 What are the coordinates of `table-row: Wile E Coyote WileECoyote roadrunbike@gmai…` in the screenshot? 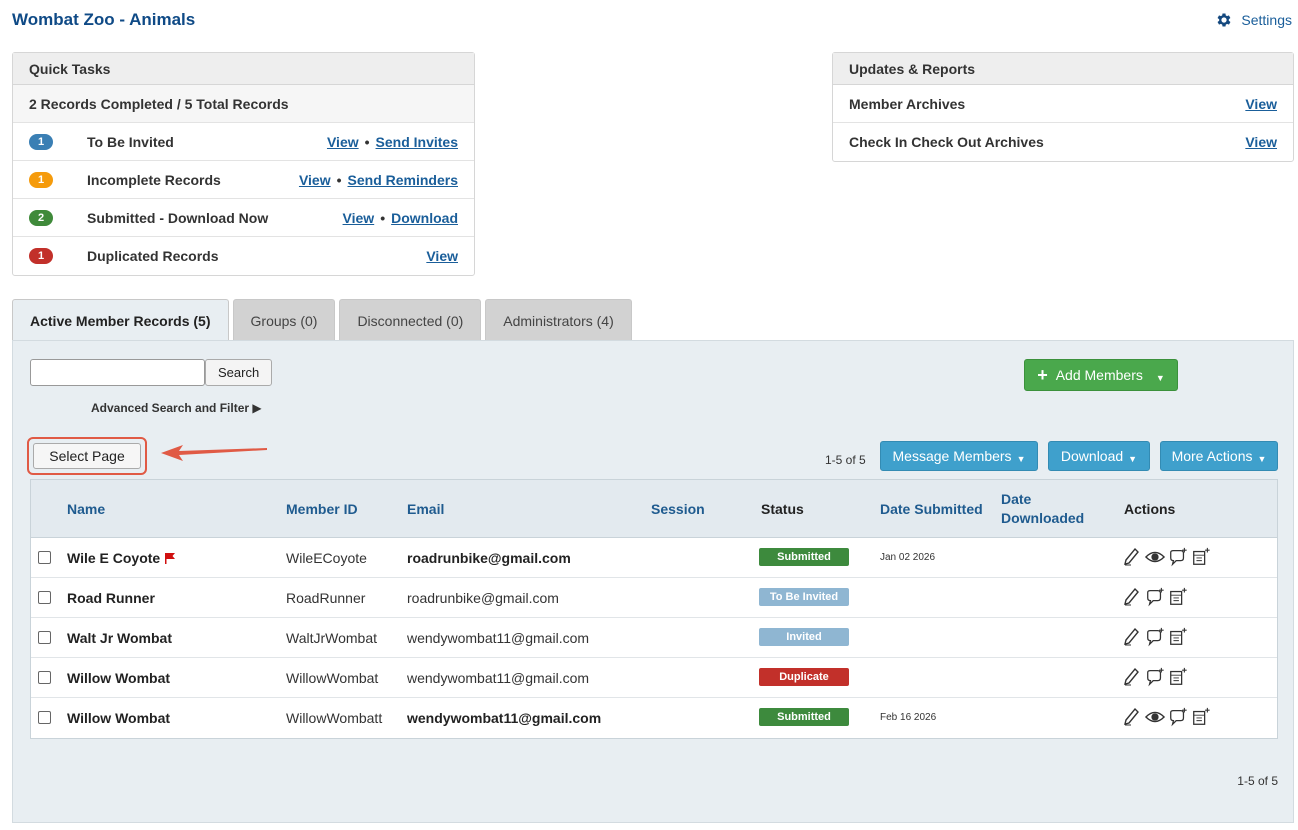 It's located at (654, 558).